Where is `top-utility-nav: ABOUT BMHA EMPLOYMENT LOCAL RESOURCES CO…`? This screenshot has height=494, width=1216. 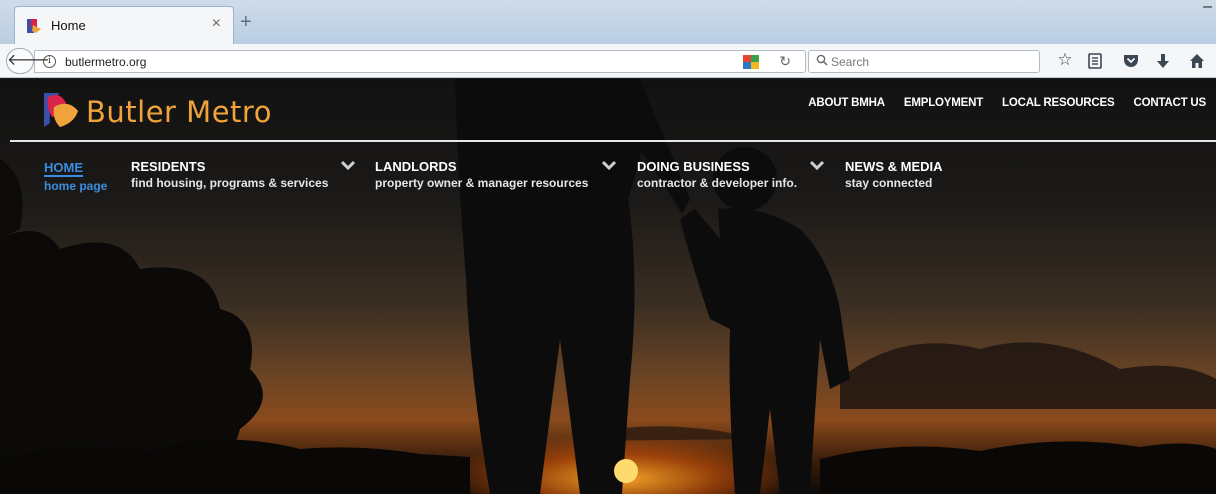
top-utility-nav: ABOUT BMHA EMPLOYMENT LOCAL RESOURCES CO… is located at coordinates (1007, 103).